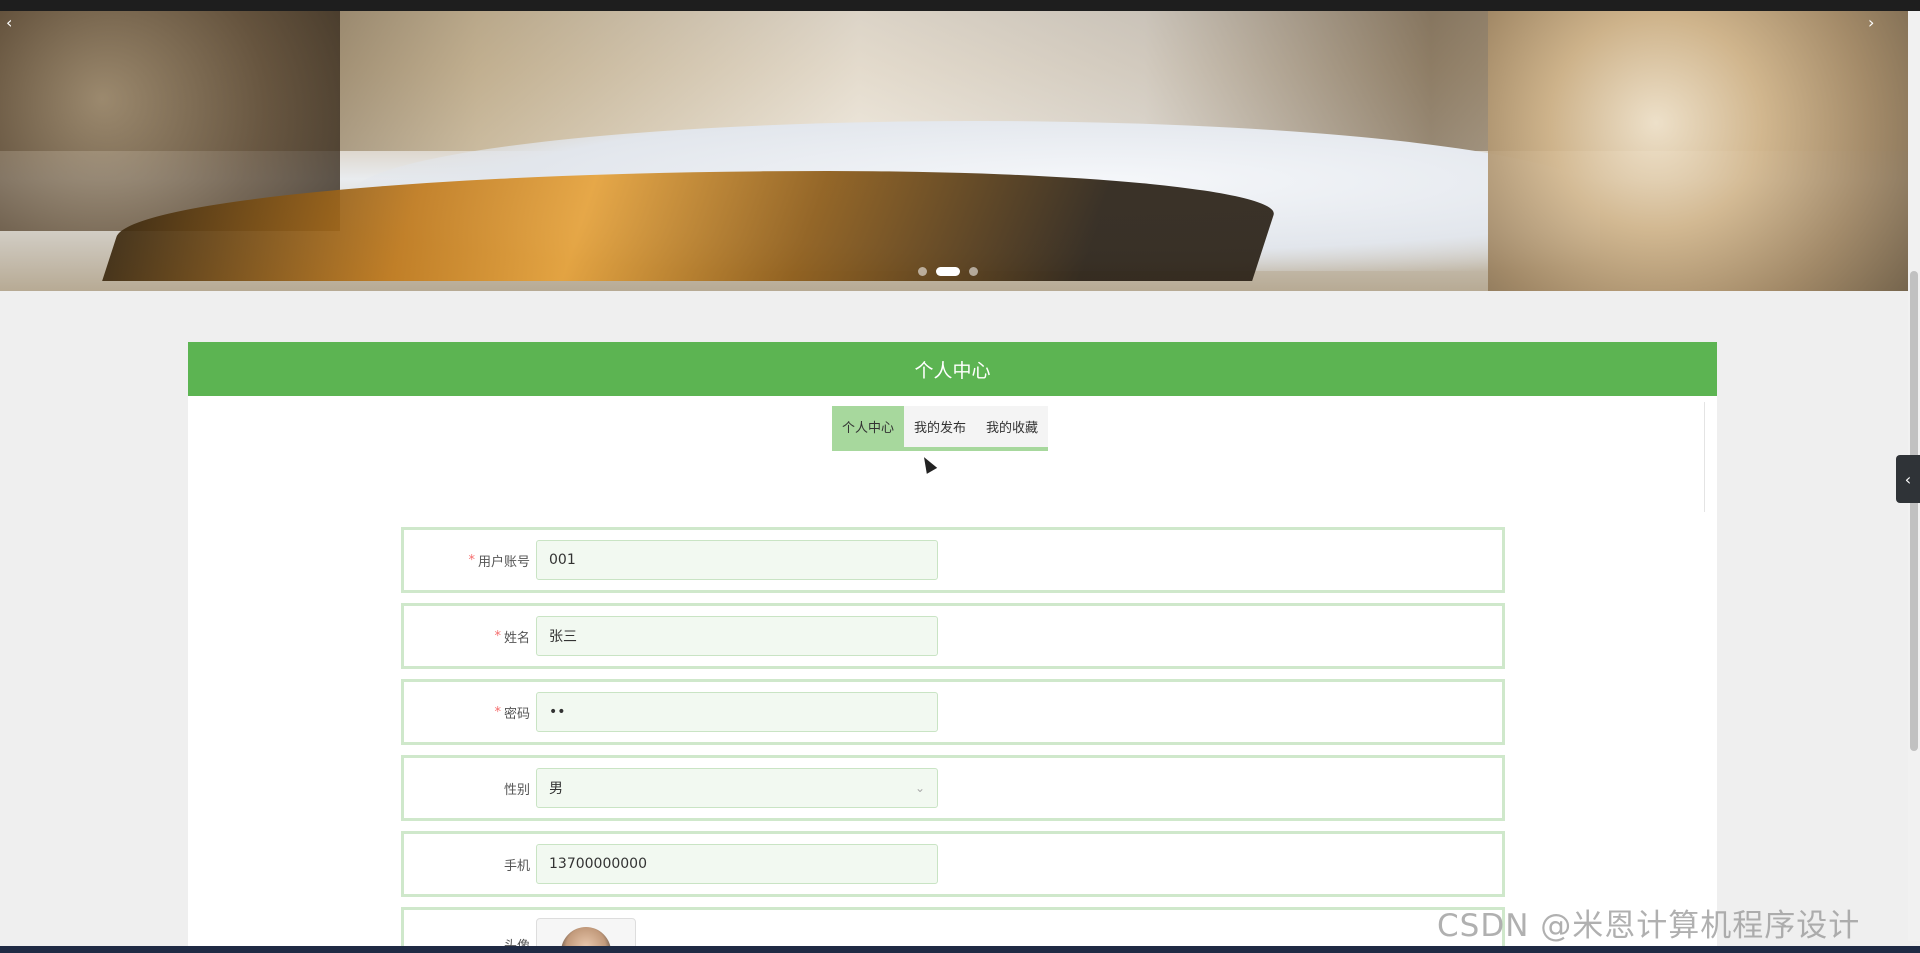  Describe the element at coordinates (960, 949) in the screenshot. I see `browser-bottom-bar` at that location.